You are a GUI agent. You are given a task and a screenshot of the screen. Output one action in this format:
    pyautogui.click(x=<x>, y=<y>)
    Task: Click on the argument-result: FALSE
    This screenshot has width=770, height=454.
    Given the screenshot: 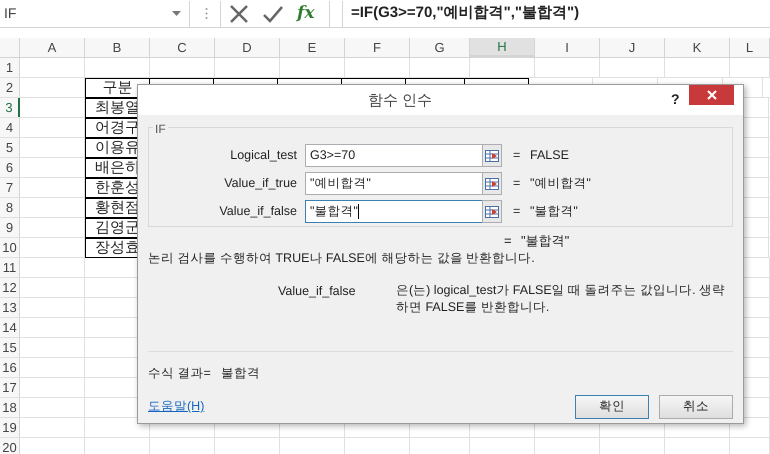 What is the action you would take?
    pyautogui.click(x=549, y=155)
    